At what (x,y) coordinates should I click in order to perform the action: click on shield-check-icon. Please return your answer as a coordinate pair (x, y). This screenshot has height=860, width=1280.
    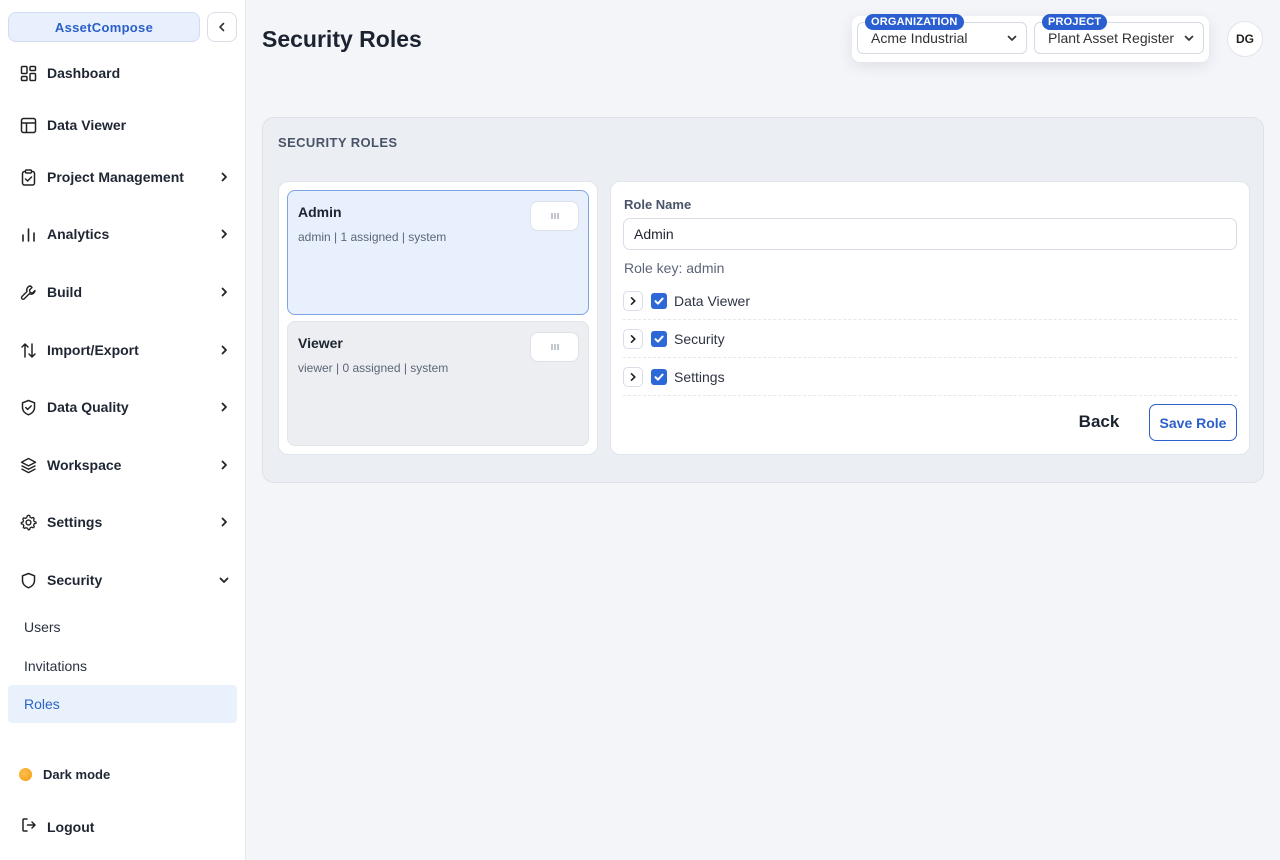
    Looking at the image, I should click on (28, 407).